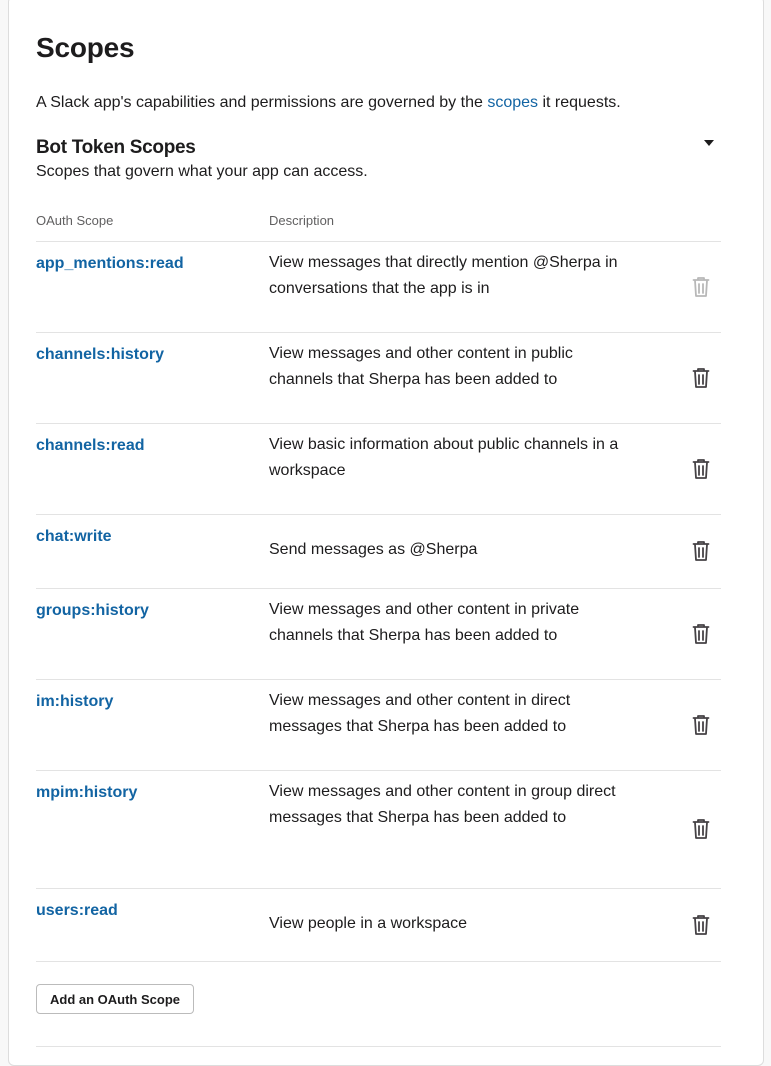 This screenshot has height=1066, width=771. What do you see at coordinates (74, 537) in the screenshot?
I see `scope-name-link: chat:write` at bounding box center [74, 537].